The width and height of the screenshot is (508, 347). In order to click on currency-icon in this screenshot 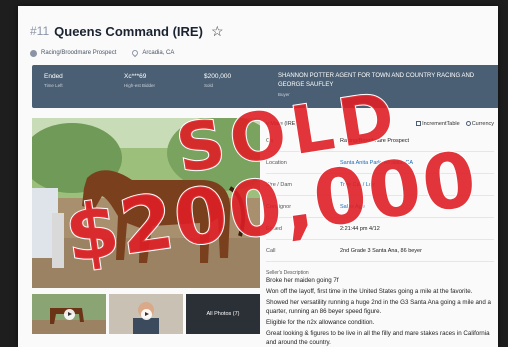, I will do `click(468, 123)`.